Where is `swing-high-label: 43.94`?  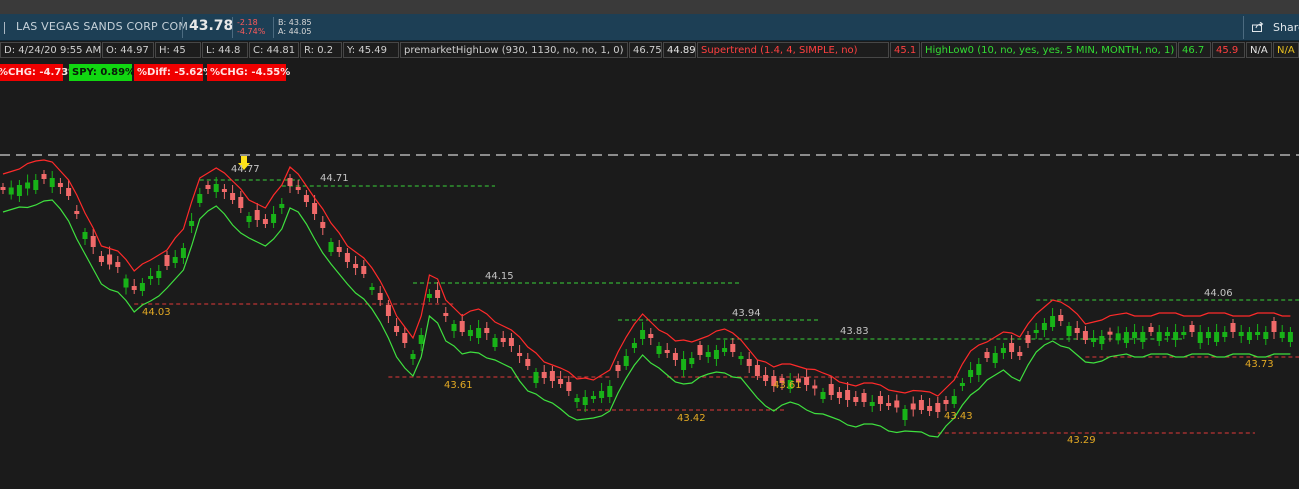
swing-high-label: 43.94 is located at coordinates (746, 313).